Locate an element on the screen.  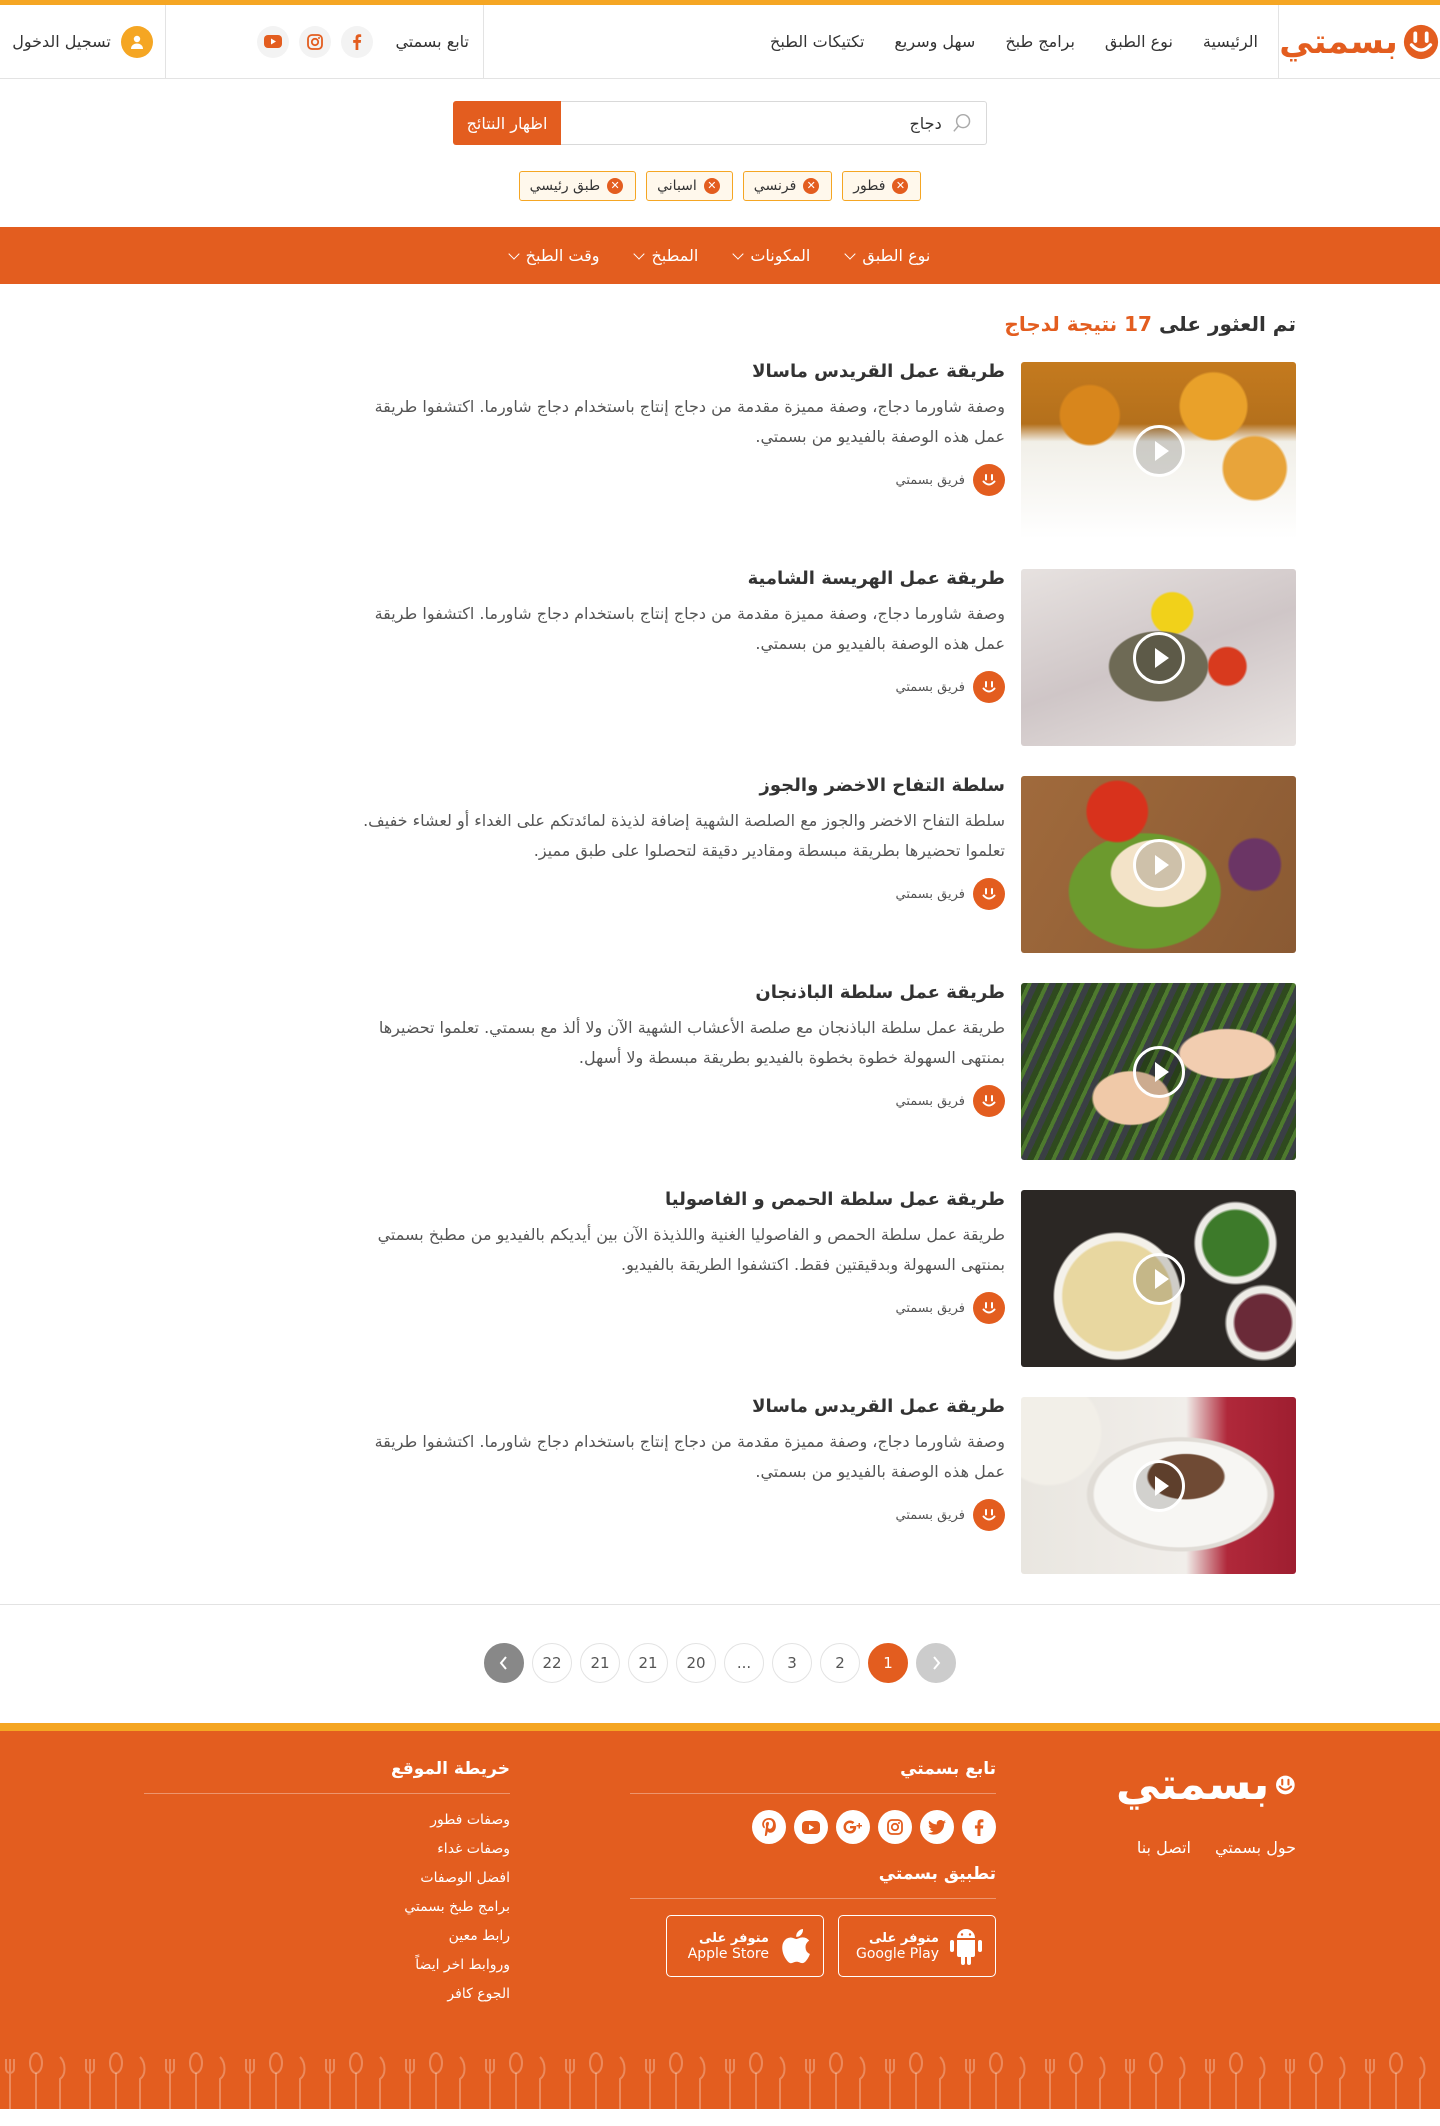
tag-french: ✕ فرنسي is located at coordinates (787, 186).